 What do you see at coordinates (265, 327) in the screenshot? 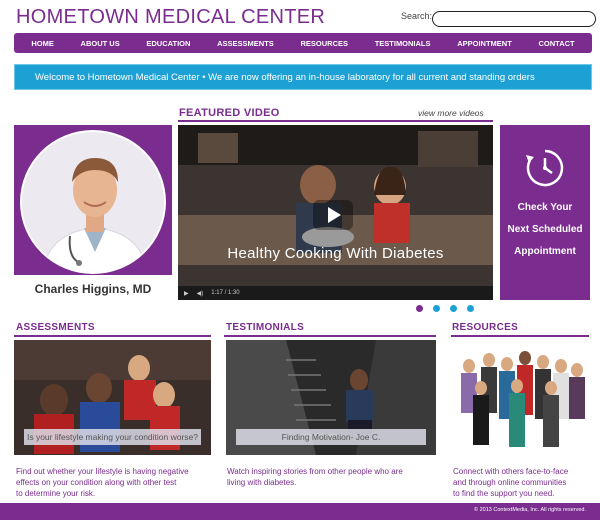
I see `testimonials-title: TESTIMONIALS` at bounding box center [265, 327].